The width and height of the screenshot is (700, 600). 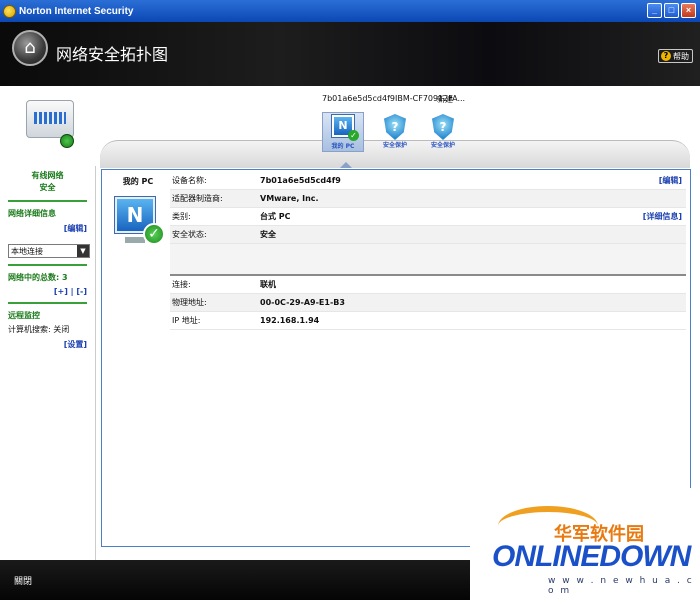 I want to click on device-protection-2: ? 安全保护, so click(x=443, y=132).